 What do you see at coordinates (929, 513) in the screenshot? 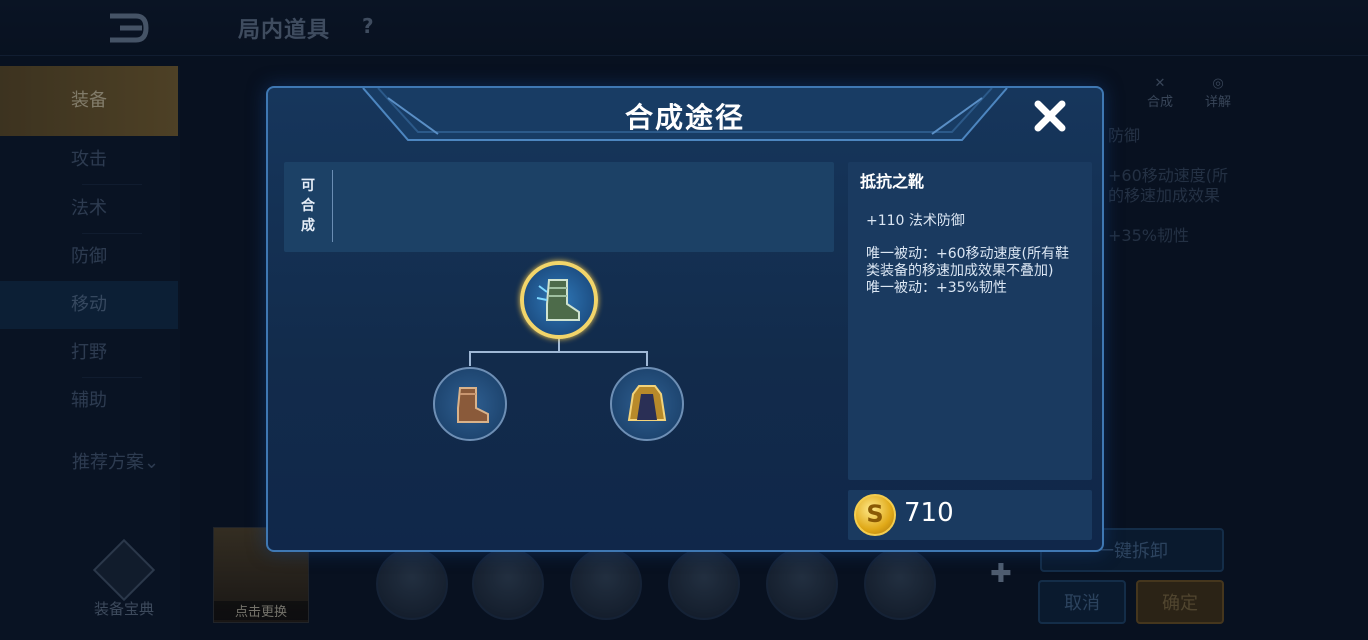
I see `item-price: 710` at bounding box center [929, 513].